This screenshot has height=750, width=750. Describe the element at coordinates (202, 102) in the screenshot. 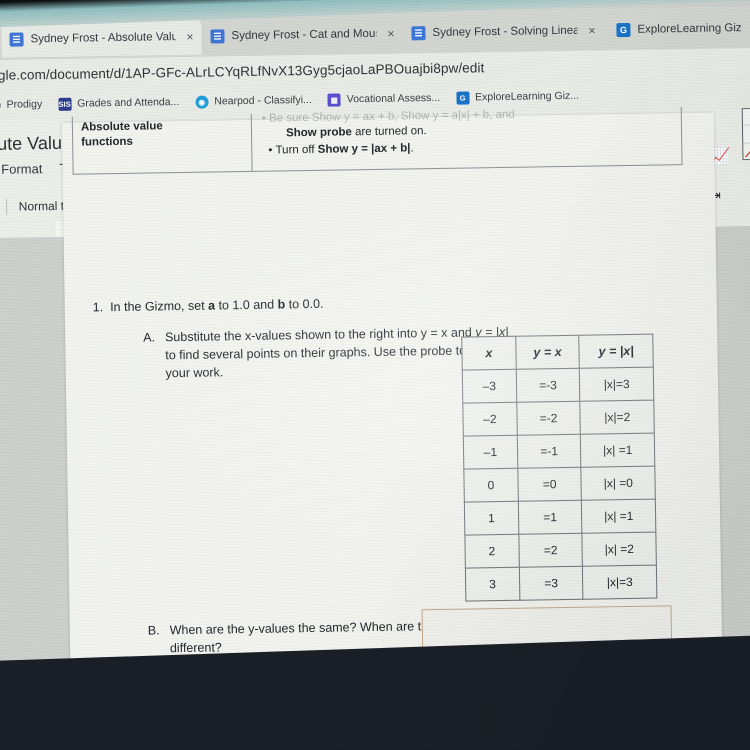

I see `nearpod-icon: ◉` at that location.